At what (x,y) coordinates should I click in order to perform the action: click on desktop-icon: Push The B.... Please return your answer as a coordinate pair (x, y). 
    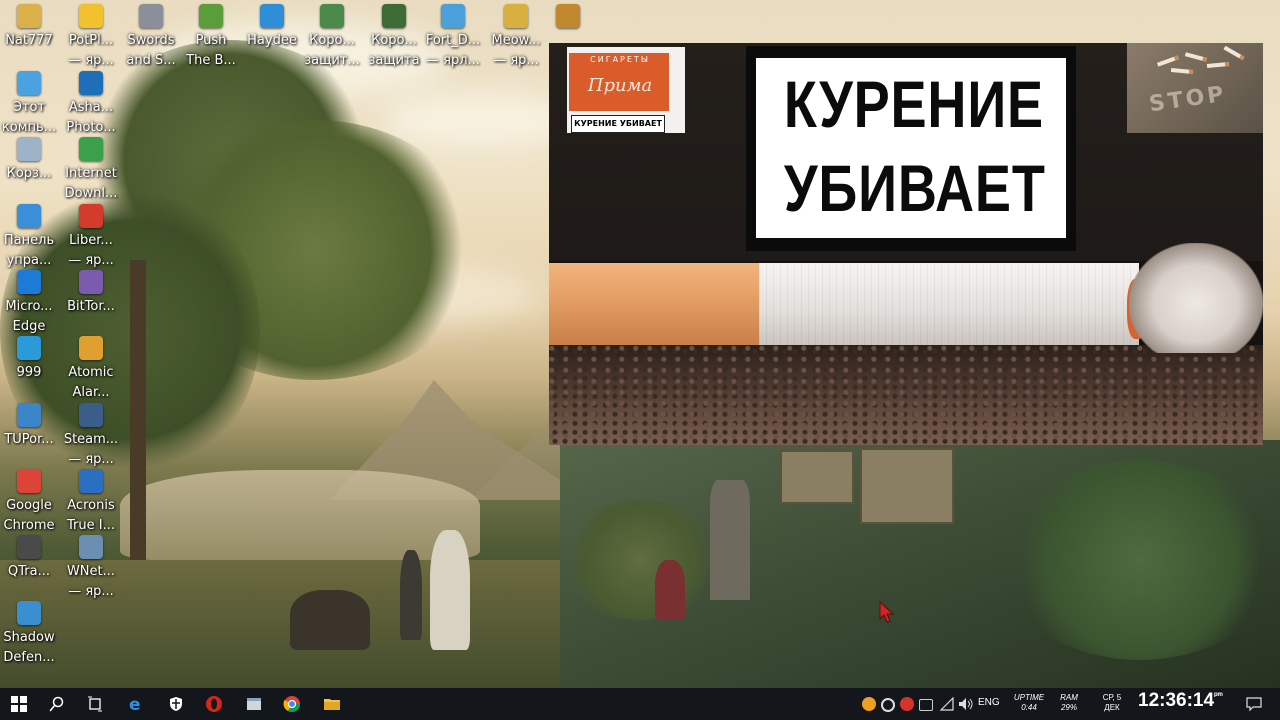
    Looking at the image, I should click on (211, 37).